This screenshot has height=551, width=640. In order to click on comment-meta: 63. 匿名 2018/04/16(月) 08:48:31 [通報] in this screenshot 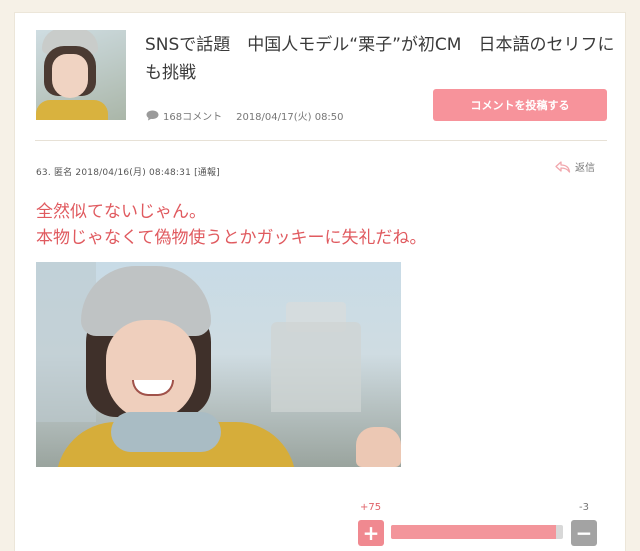, I will do `click(128, 173)`.